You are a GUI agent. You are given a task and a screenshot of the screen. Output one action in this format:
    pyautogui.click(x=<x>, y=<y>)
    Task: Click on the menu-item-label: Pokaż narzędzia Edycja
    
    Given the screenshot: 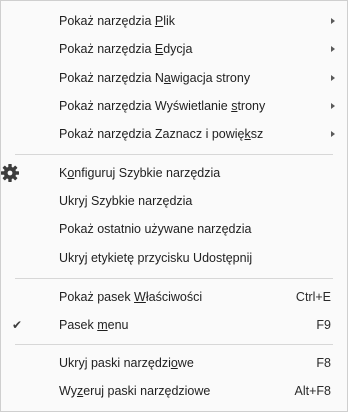 What is the action you would take?
    pyautogui.click(x=126, y=49)
    